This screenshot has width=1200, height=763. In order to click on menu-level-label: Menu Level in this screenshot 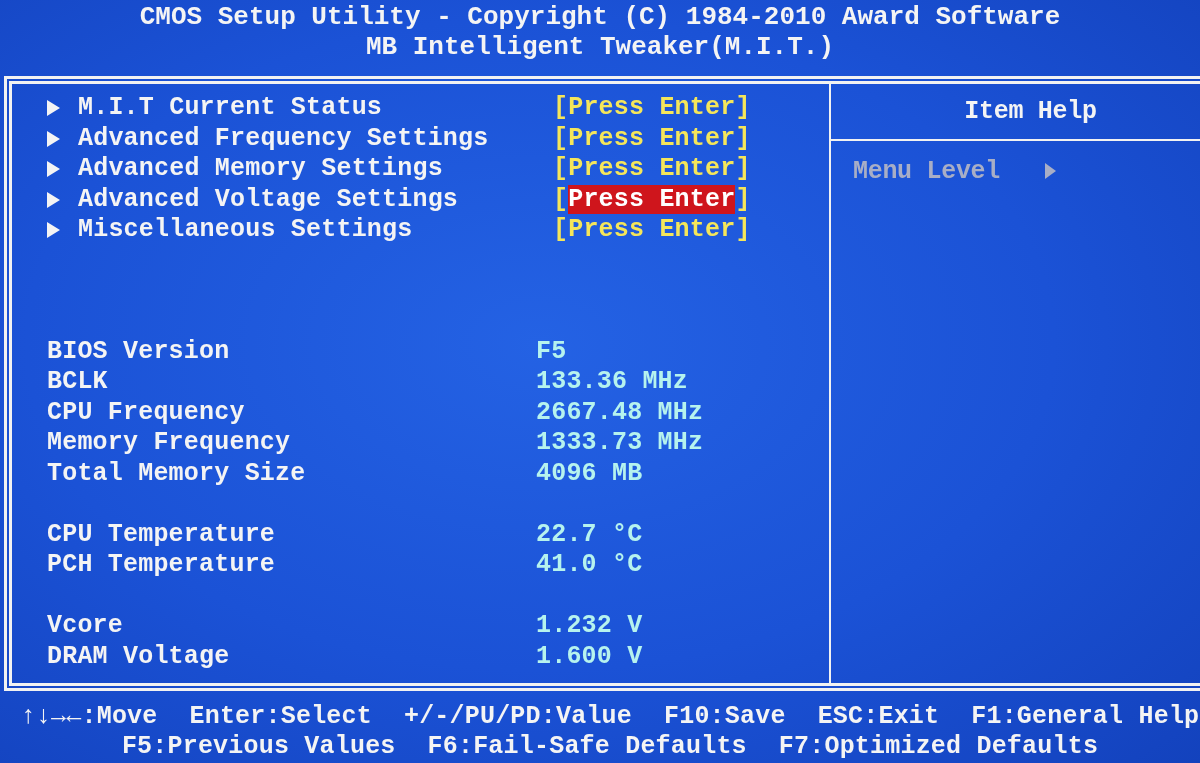, I will do `click(927, 171)`.